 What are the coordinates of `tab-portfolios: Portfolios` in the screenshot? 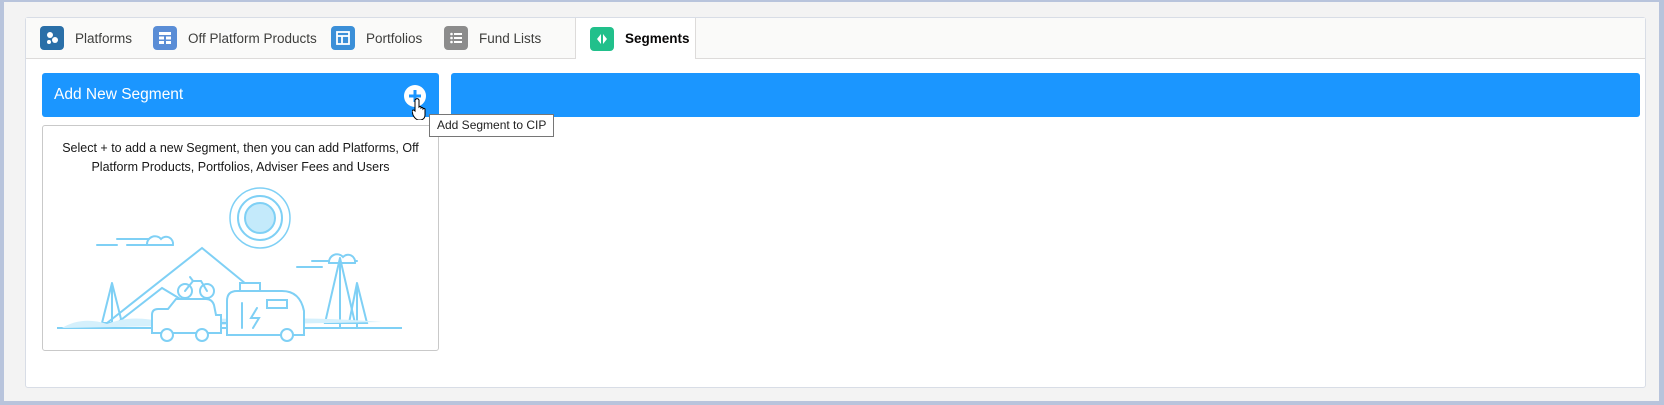 It's located at (386, 38).